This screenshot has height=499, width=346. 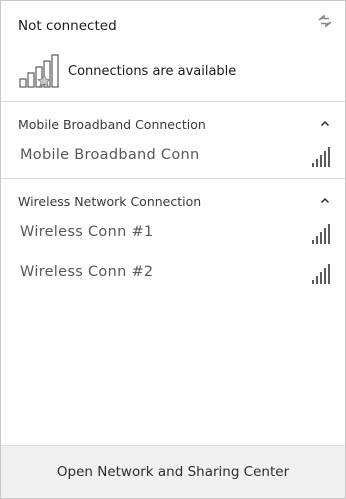 I want to click on section-title: Mobile Broadband Connection, so click(x=112, y=124).